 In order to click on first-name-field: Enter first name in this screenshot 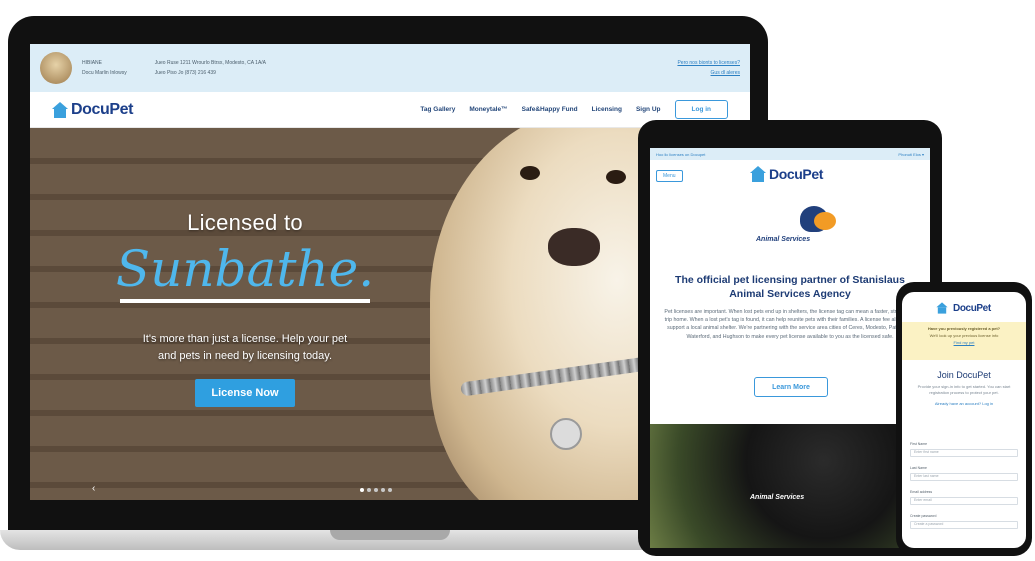, I will do `click(964, 453)`.